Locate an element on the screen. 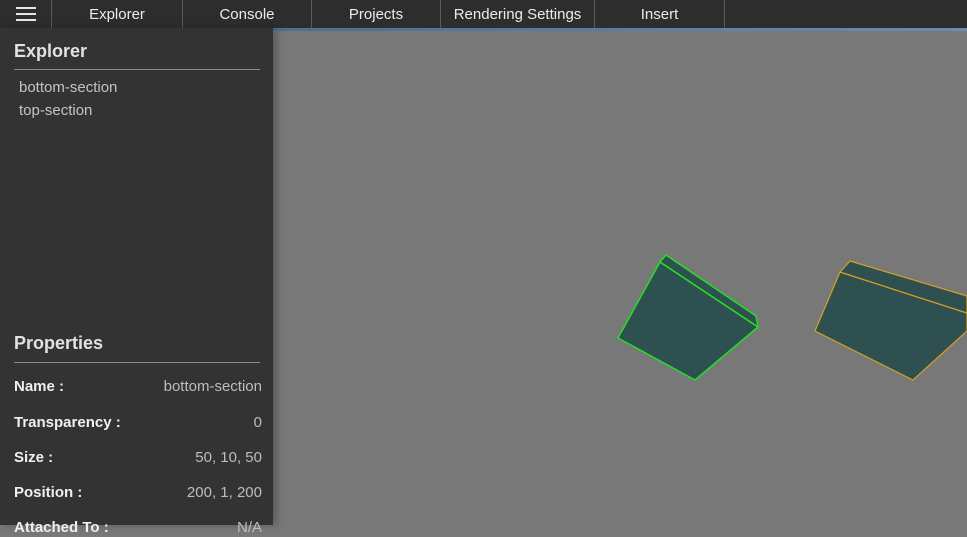  property-label: Name : is located at coordinates (39, 386).